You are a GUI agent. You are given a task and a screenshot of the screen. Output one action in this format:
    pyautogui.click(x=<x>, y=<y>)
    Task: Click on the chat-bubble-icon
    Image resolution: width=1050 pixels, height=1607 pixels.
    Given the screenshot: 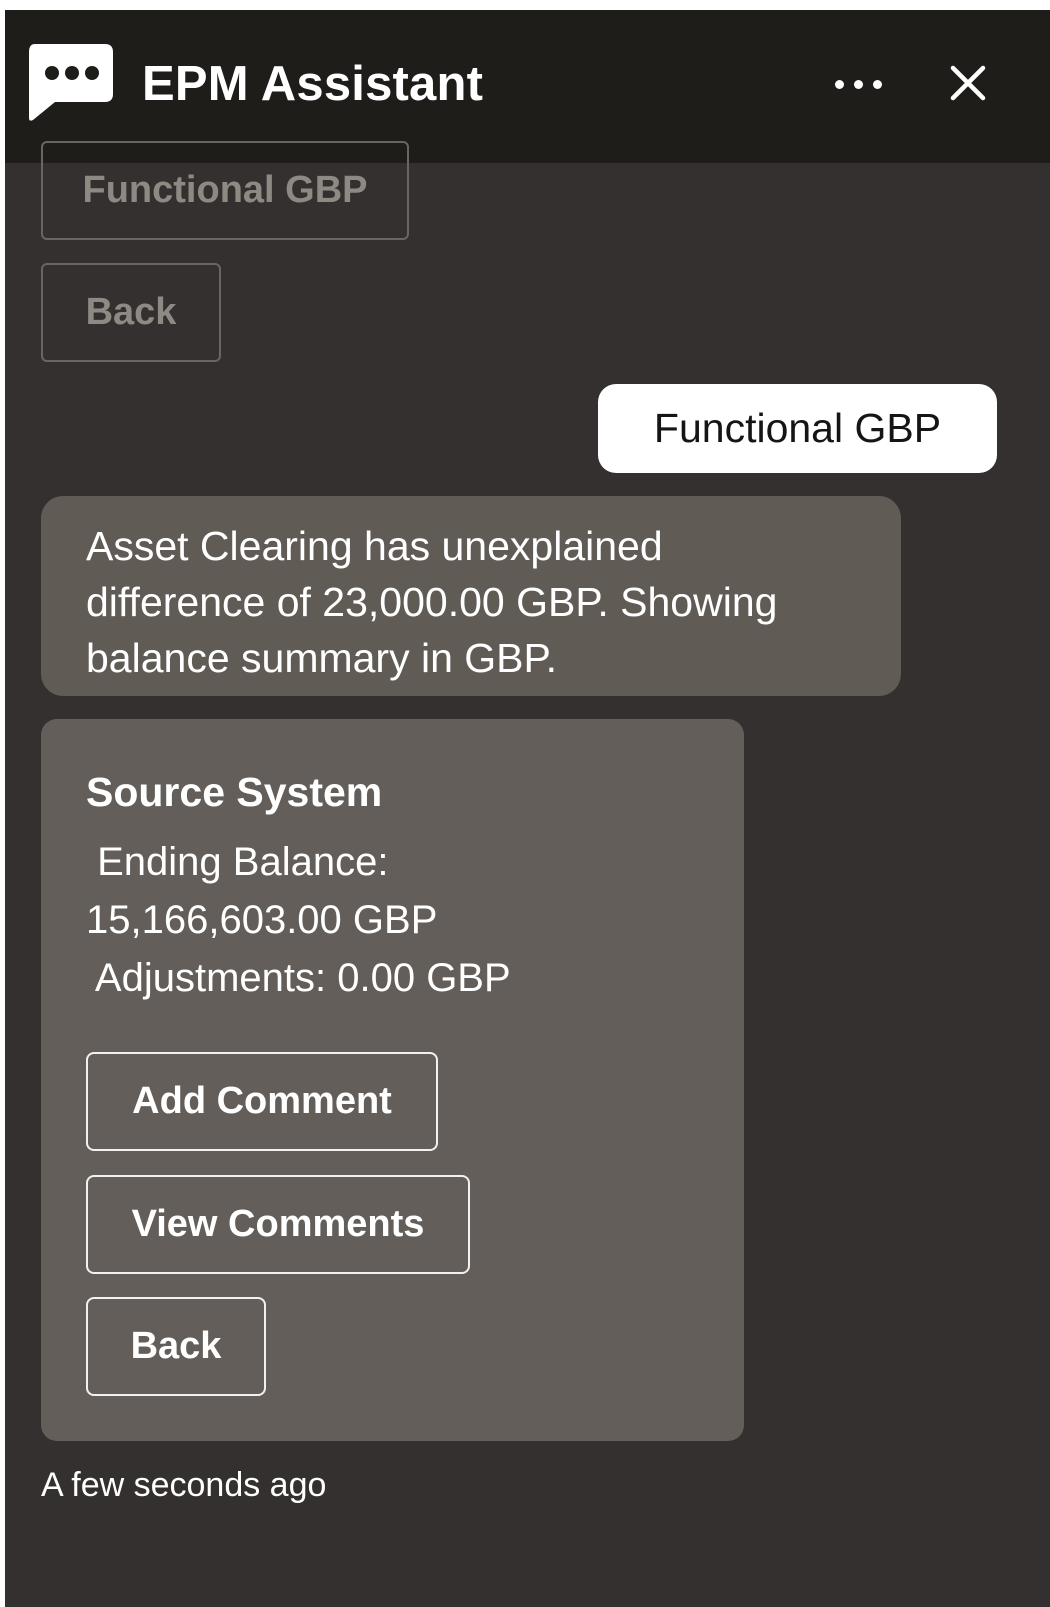 What is the action you would take?
    pyautogui.click(x=71, y=82)
    